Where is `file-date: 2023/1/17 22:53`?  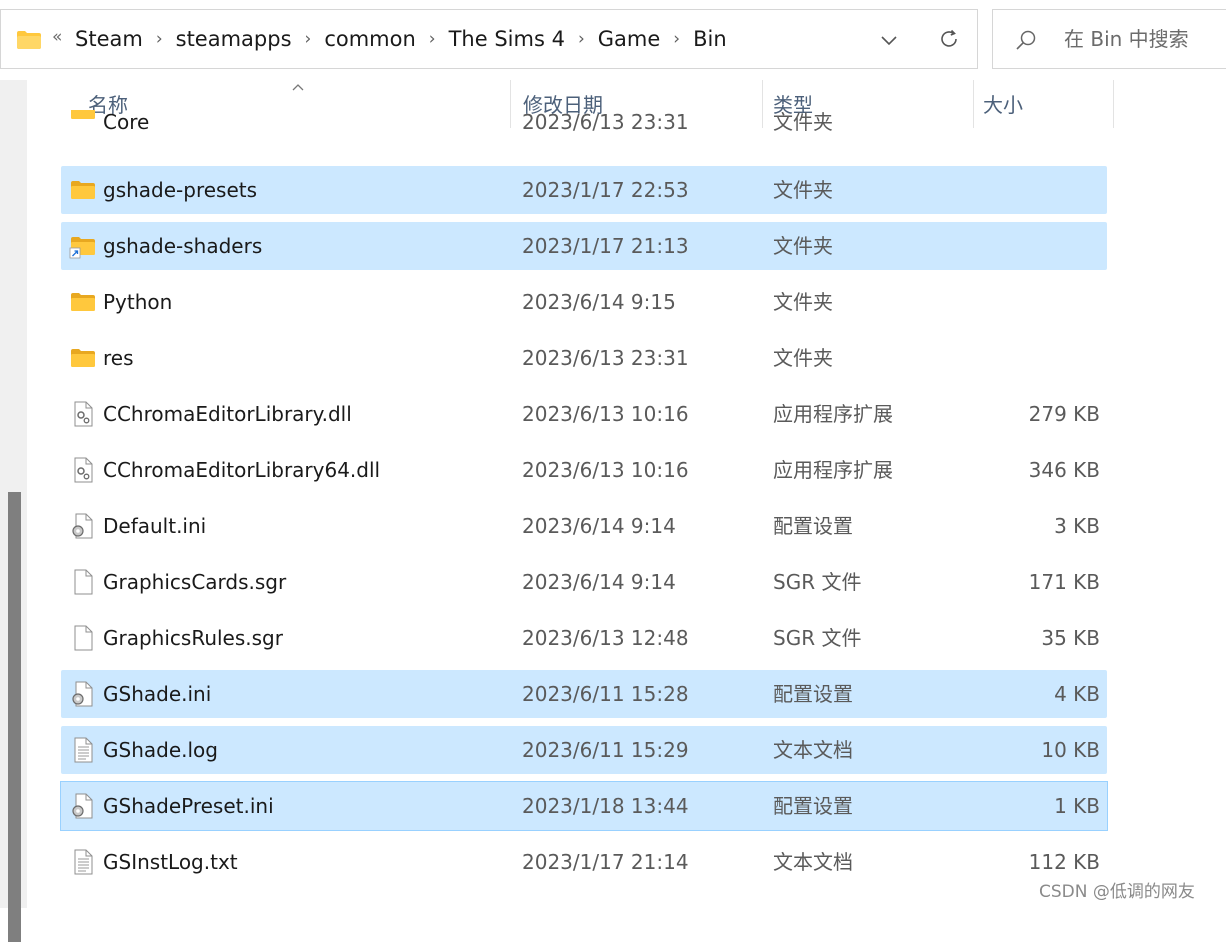
file-date: 2023/1/17 22:53 is located at coordinates (605, 190).